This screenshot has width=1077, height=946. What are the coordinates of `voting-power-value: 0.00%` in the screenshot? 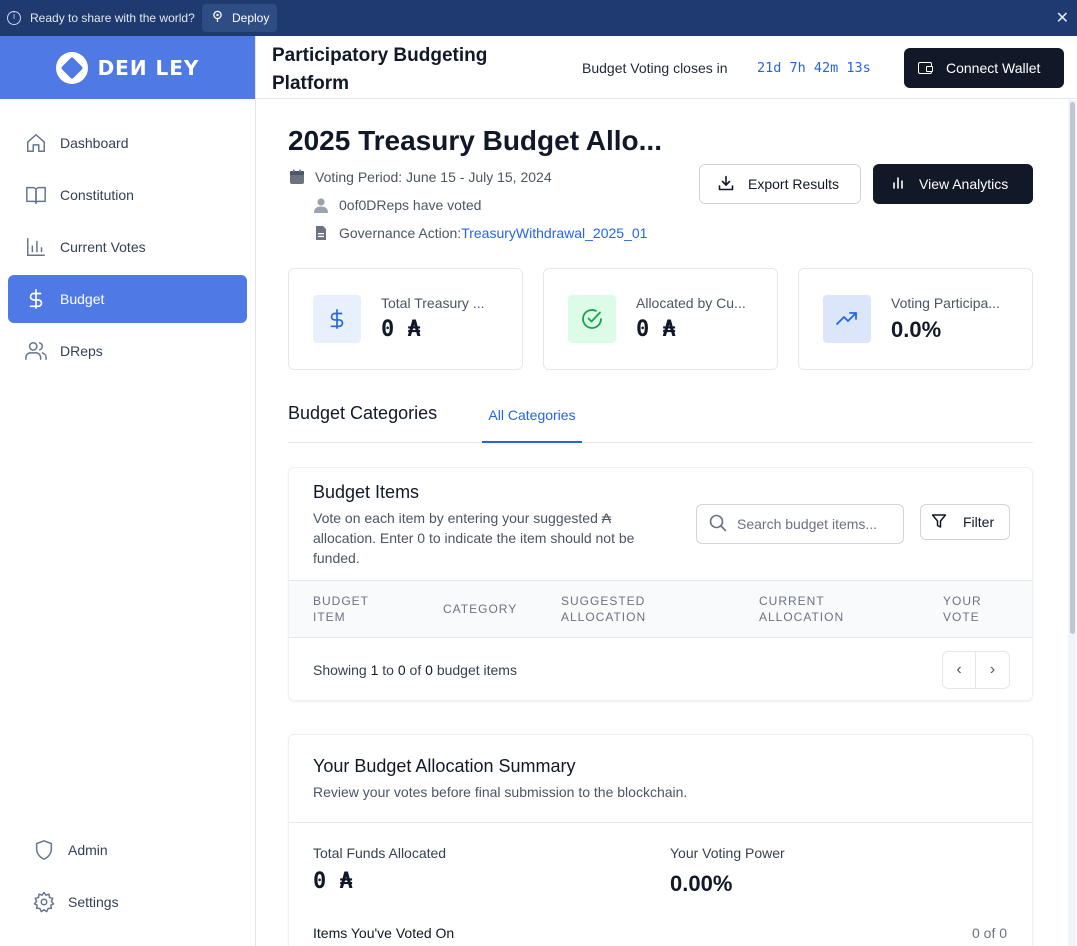 It's located at (701, 883).